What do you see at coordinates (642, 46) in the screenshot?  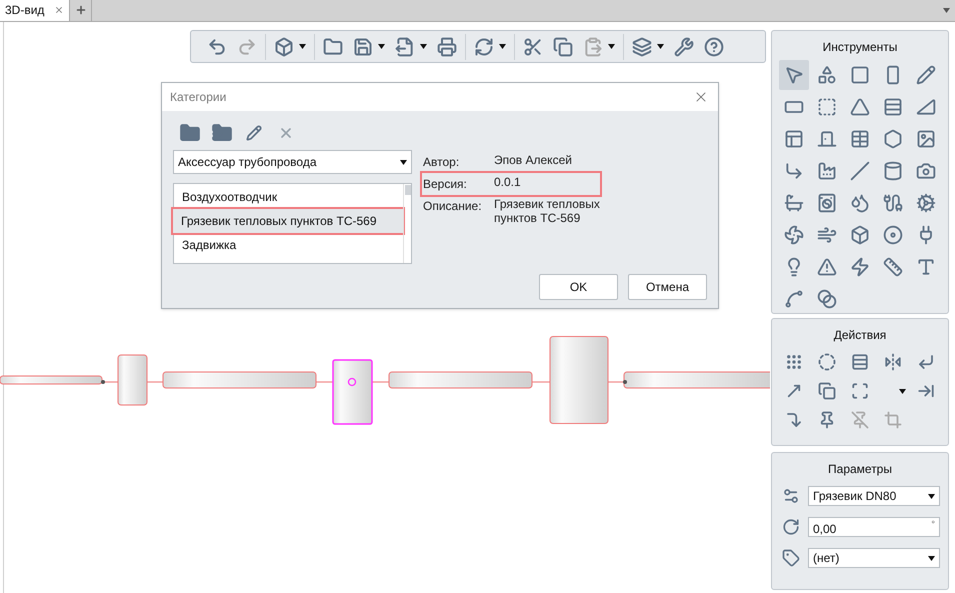 I see `stack-icon` at bounding box center [642, 46].